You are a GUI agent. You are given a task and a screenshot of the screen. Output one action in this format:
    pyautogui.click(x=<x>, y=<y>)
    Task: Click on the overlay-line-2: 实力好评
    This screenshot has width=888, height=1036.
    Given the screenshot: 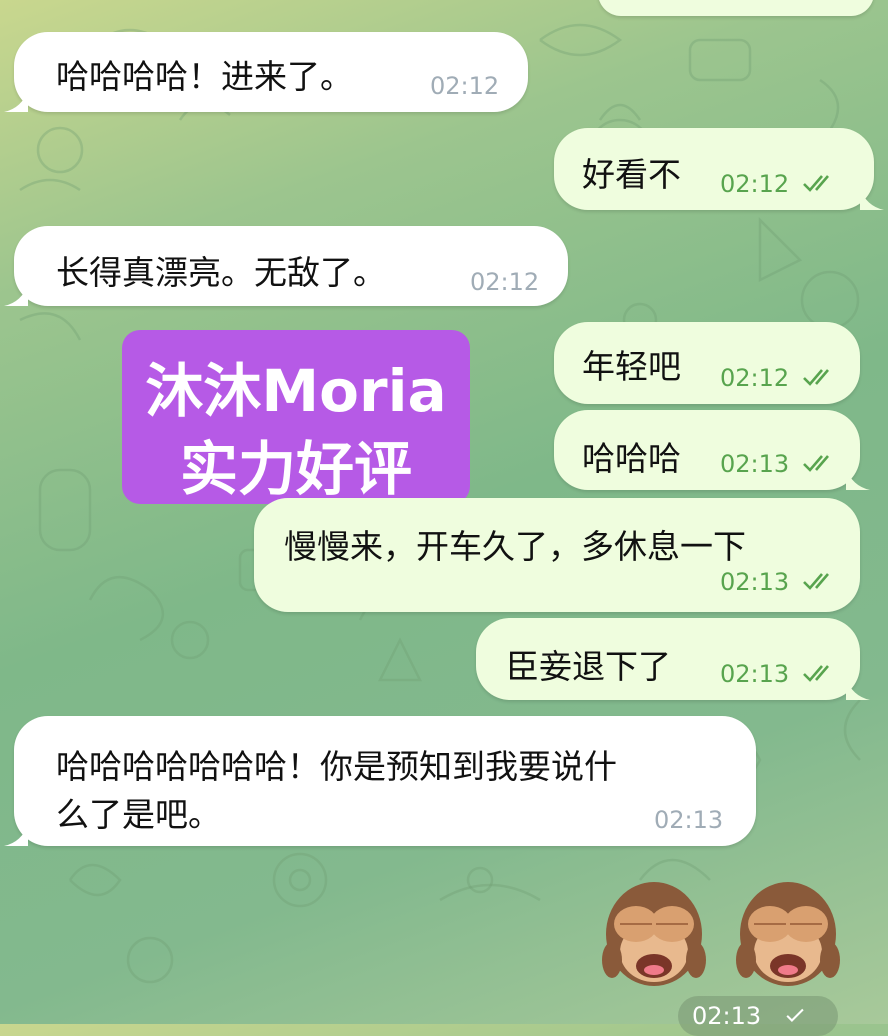 What is the action you would take?
    pyautogui.click(x=295, y=469)
    